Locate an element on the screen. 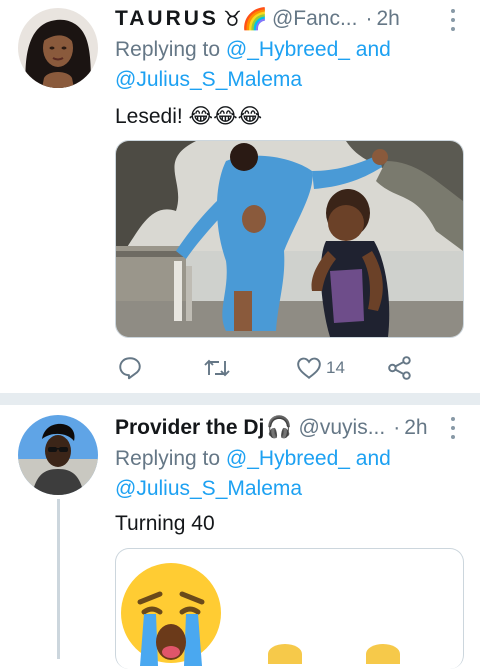 The image size is (480, 671). retweet-button is located at coordinates (217, 368).